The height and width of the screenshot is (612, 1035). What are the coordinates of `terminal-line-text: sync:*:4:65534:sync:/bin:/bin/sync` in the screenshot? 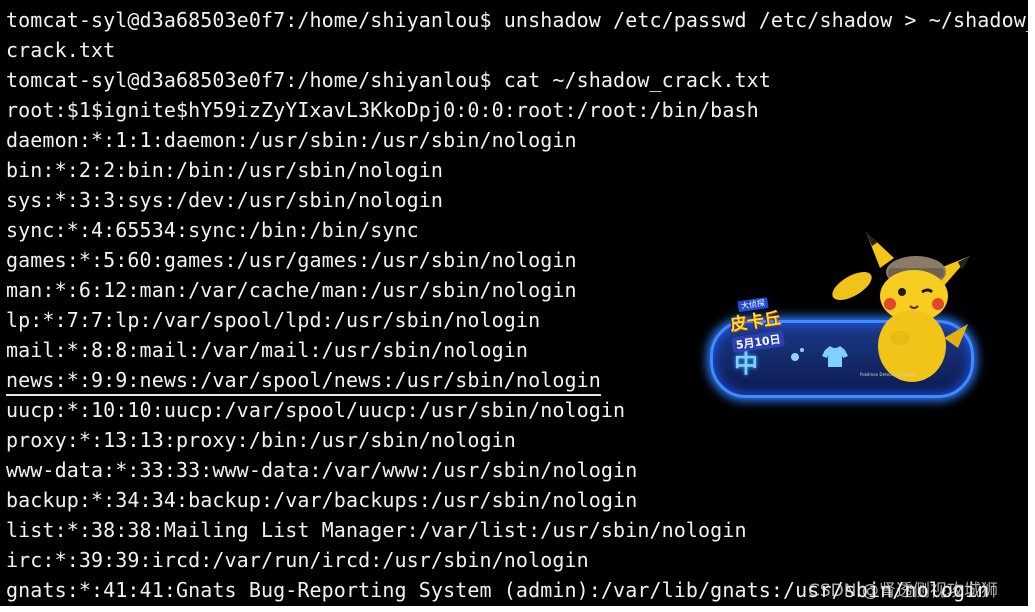 It's located at (212, 230).